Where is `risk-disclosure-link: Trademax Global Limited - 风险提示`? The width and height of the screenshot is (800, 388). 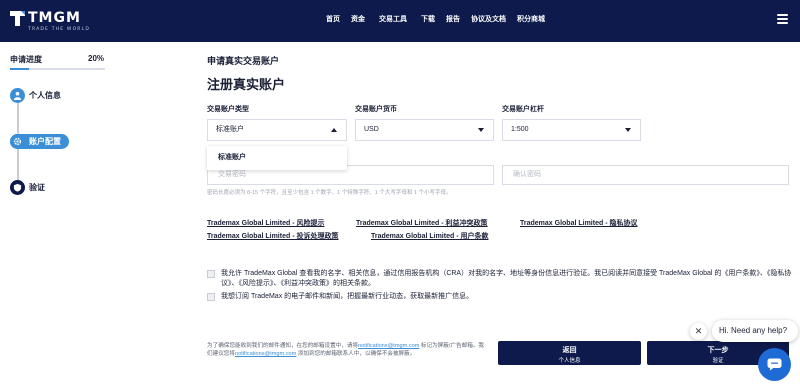
risk-disclosure-link: Trademax Global Limited - 风险提示 is located at coordinates (265, 223).